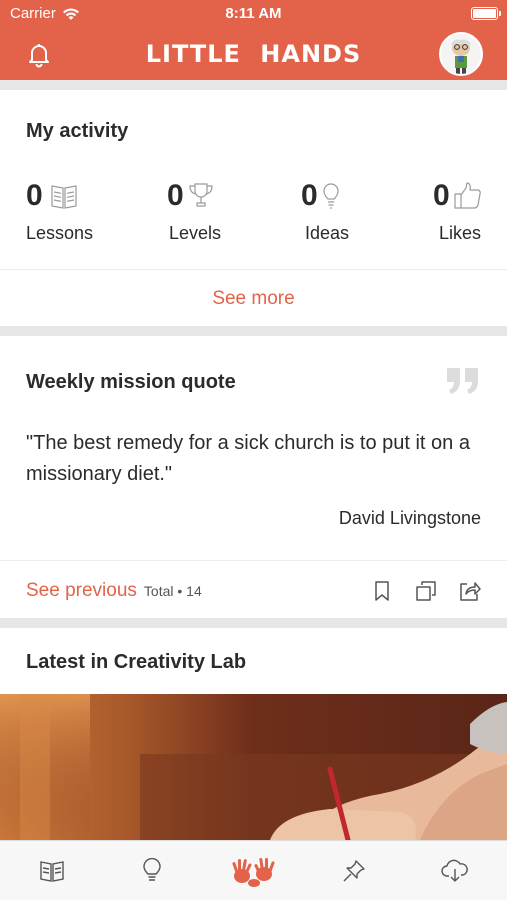 The width and height of the screenshot is (507, 900). Describe the element at coordinates (77, 131) in the screenshot. I see `activity-title: My activity` at that location.